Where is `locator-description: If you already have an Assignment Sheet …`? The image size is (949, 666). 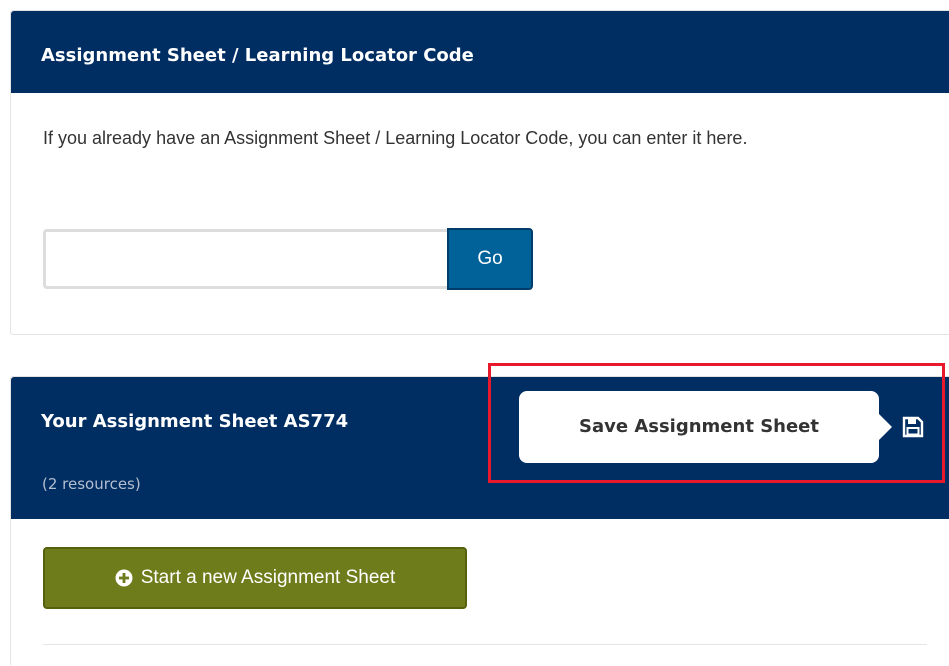
locator-description: If you already have an Assignment Sheet … is located at coordinates (395, 138).